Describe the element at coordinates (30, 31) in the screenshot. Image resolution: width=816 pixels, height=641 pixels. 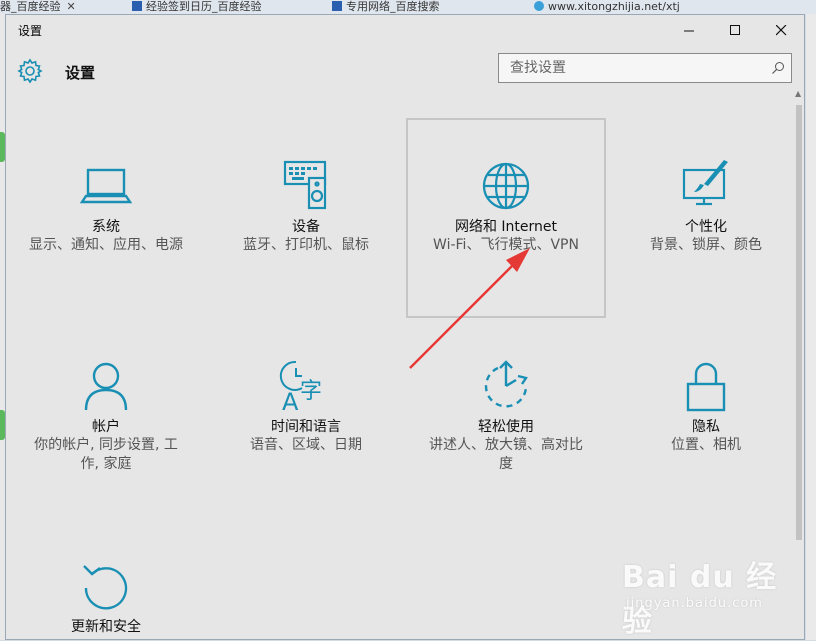
I see `window-title: 设置` at that location.